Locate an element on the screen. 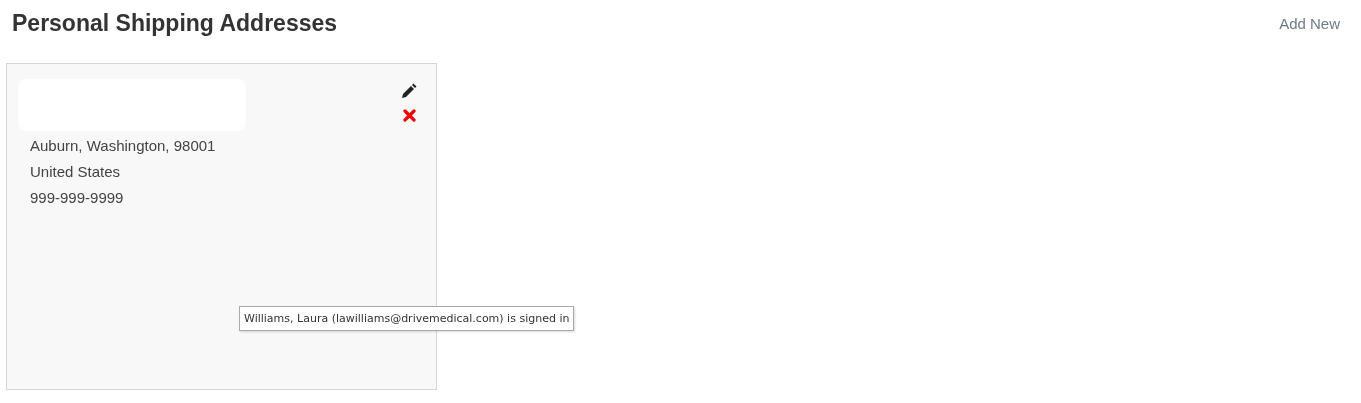 The image size is (1361, 403). address-line: 999-999-9999 is located at coordinates (77, 198).